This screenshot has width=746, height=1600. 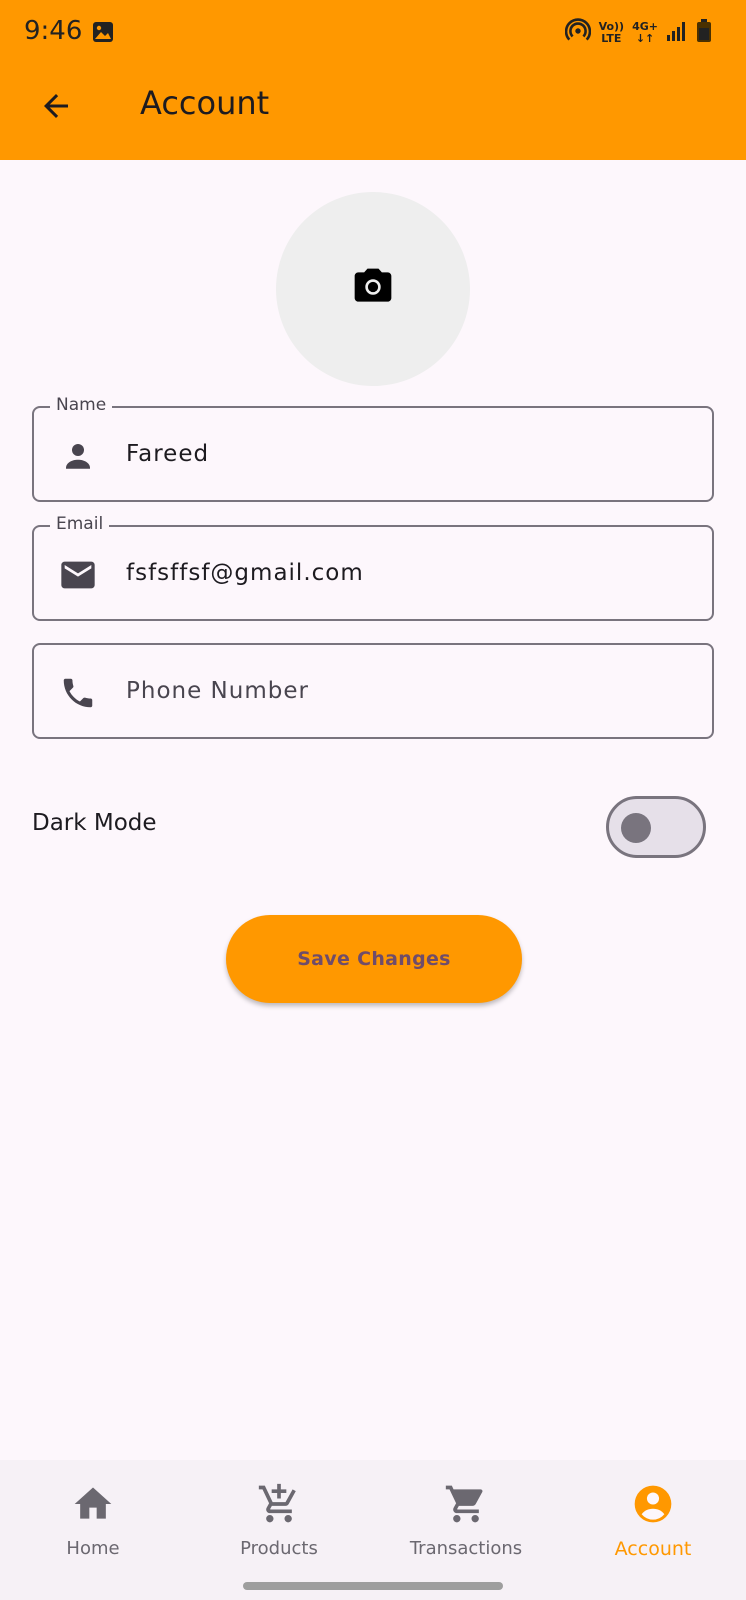 I want to click on bottom-navigation: Home Products Transactions Account, so click(x=373, y=1530).